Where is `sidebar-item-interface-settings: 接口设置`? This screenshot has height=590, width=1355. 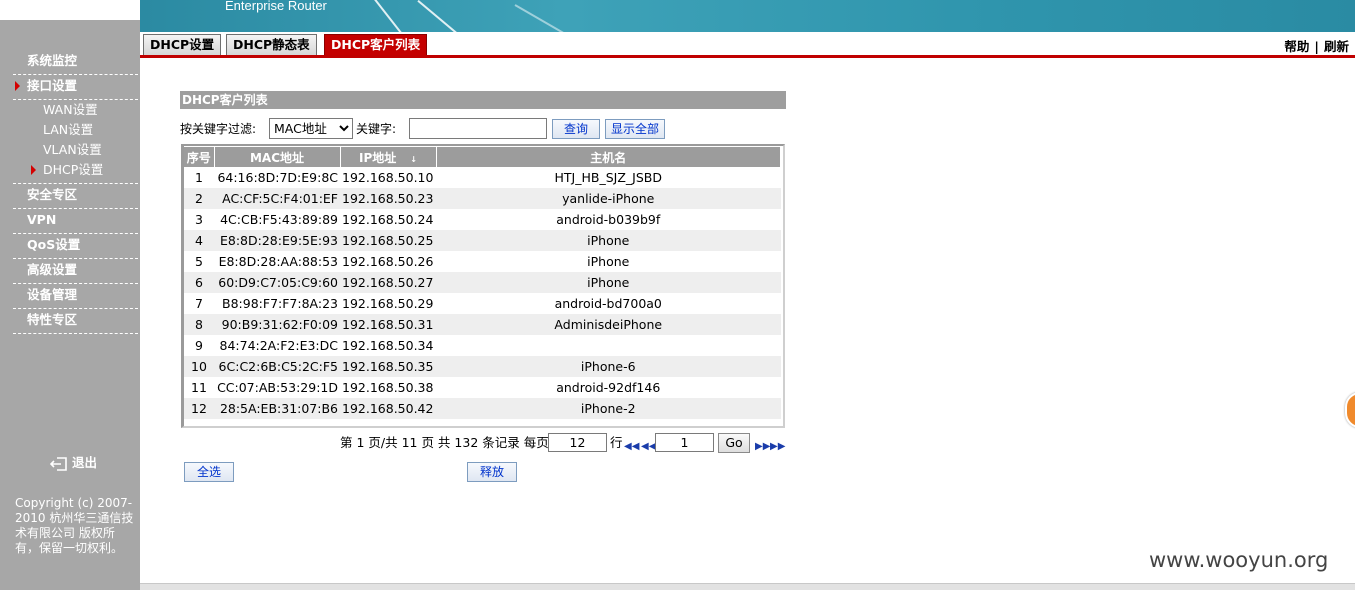
sidebar-item-interface-settings: 接口设置 is located at coordinates (75, 87).